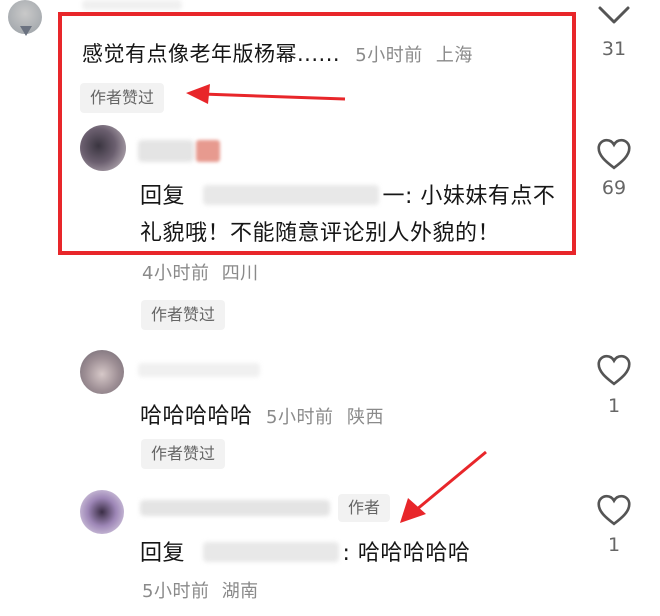 This screenshot has width=660, height=616. I want to click on like-count: 31, so click(614, 49).